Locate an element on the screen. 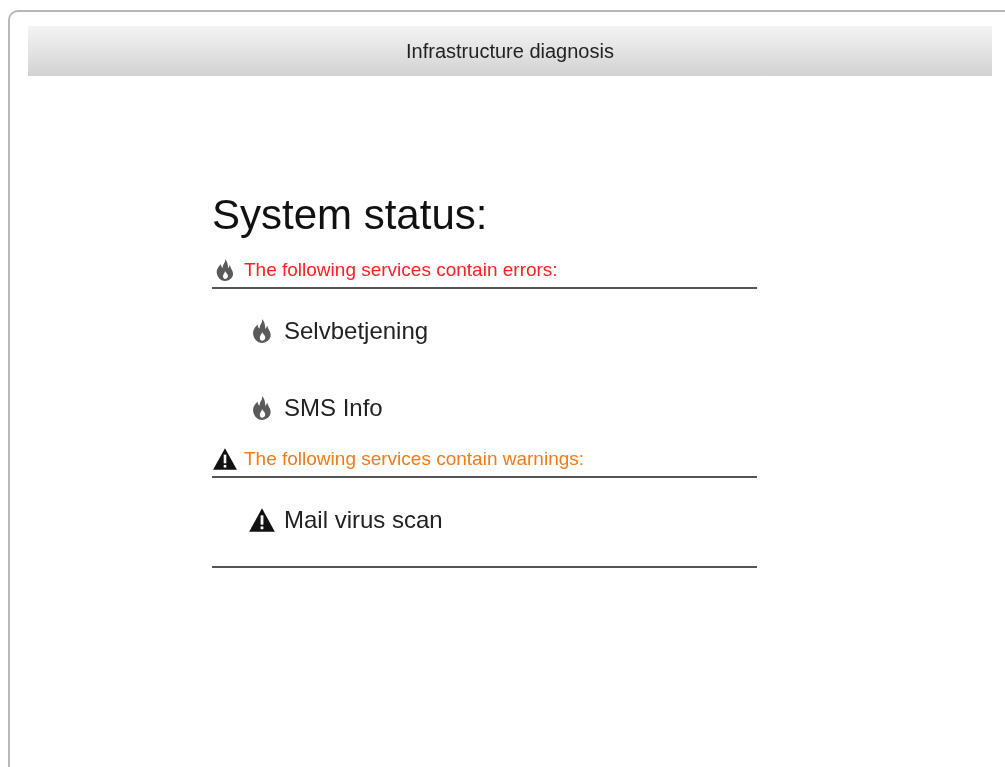  service-name: Selvbetjening is located at coordinates (356, 331).